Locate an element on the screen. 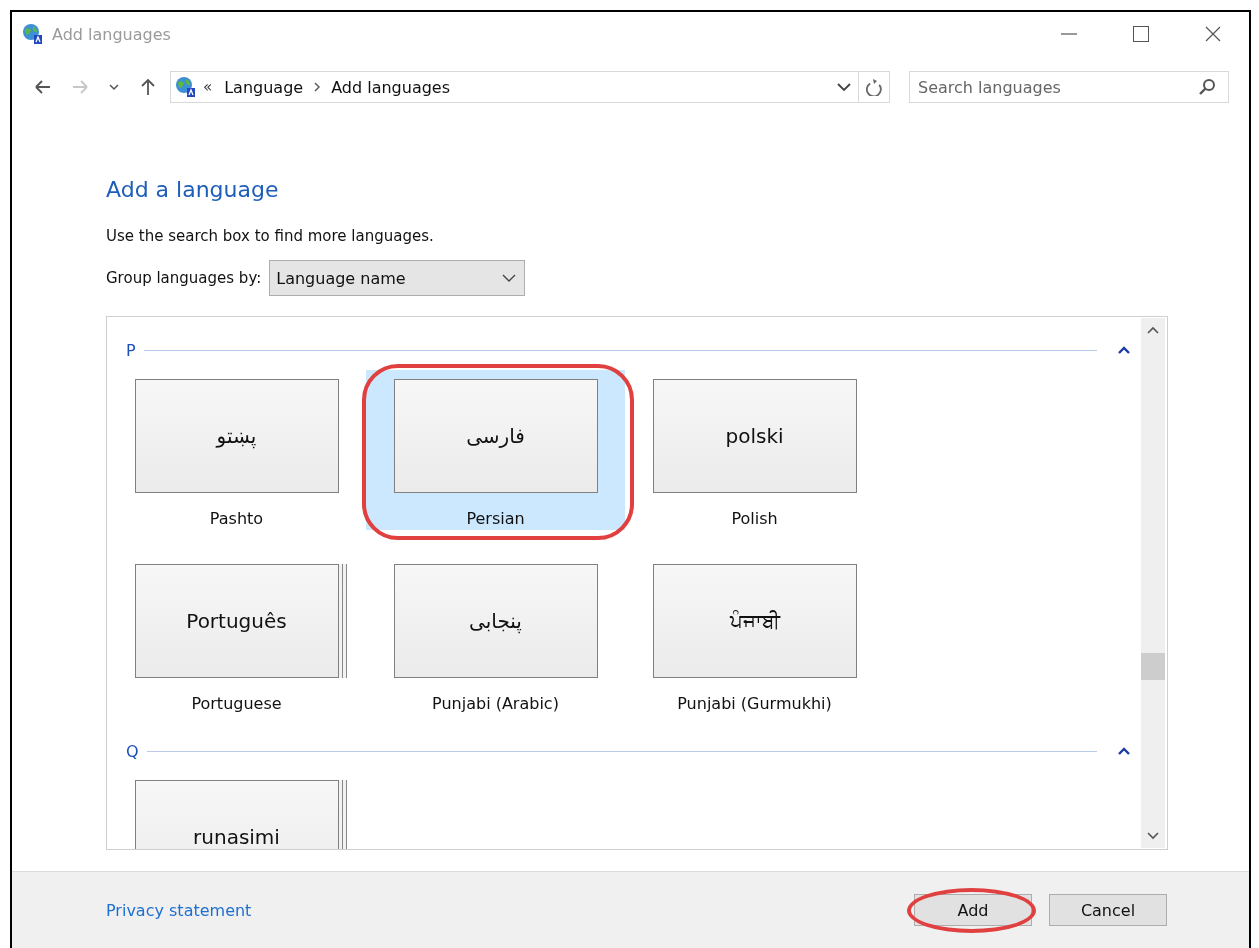 The height and width of the screenshot is (948, 1259). language-option: ਪੰਜਾਬੀ Punjabi (Gurmukhi) is located at coordinates (754, 635).